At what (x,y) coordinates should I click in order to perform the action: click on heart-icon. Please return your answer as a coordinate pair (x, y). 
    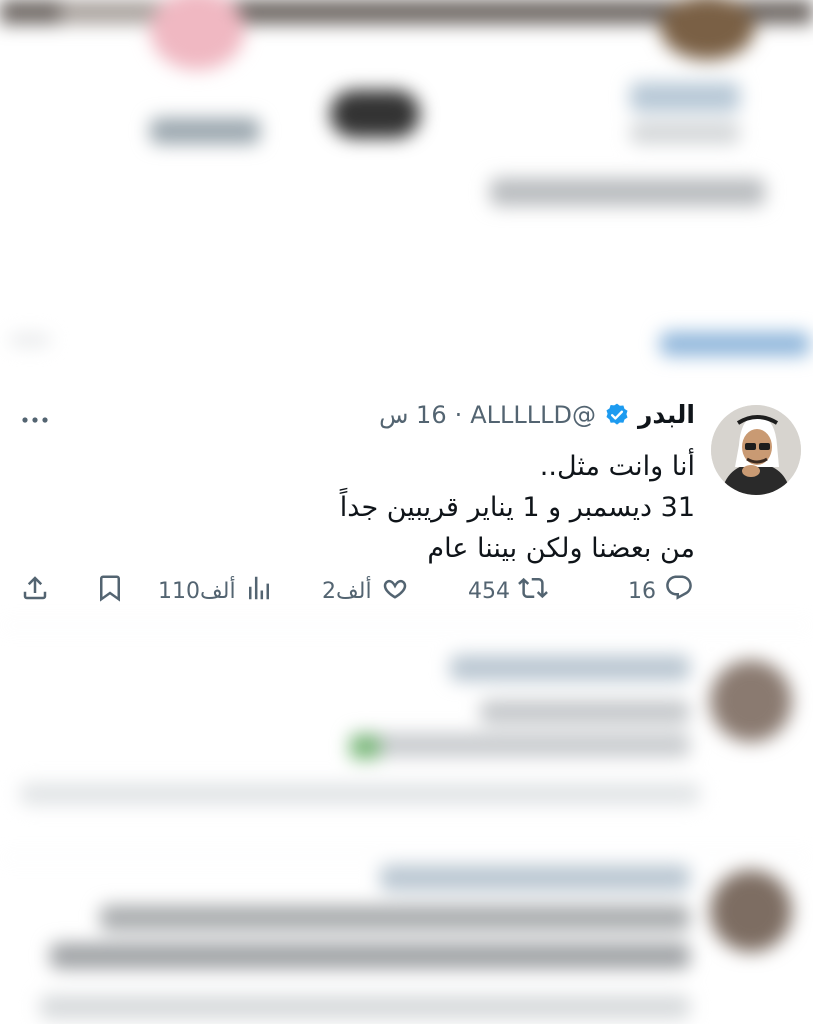
    Looking at the image, I should click on (395, 591).